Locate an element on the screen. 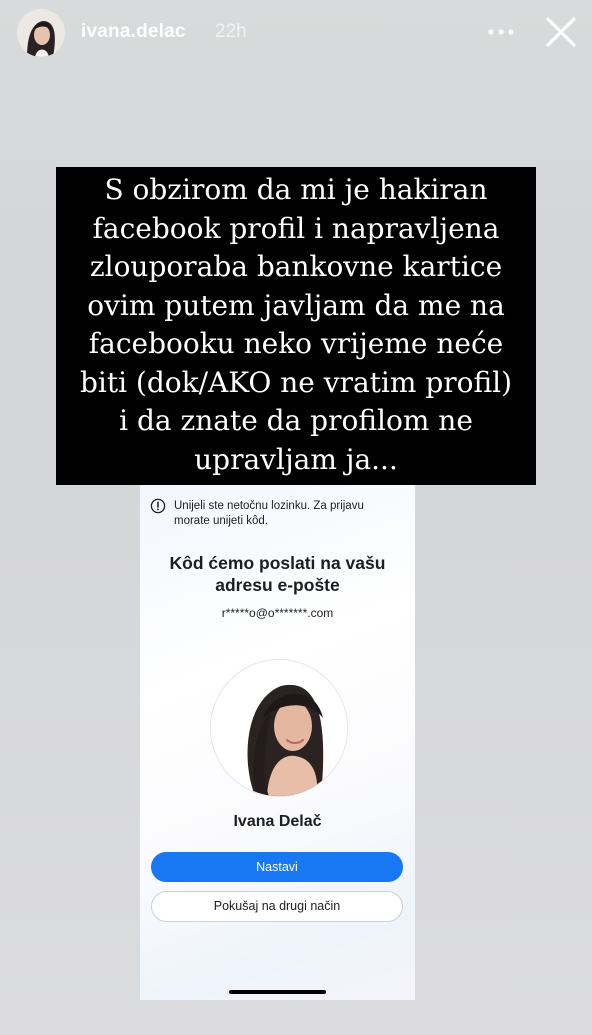 The image size is (592, 1035). profile-avatar-icon is located at coordinates (41, 33).